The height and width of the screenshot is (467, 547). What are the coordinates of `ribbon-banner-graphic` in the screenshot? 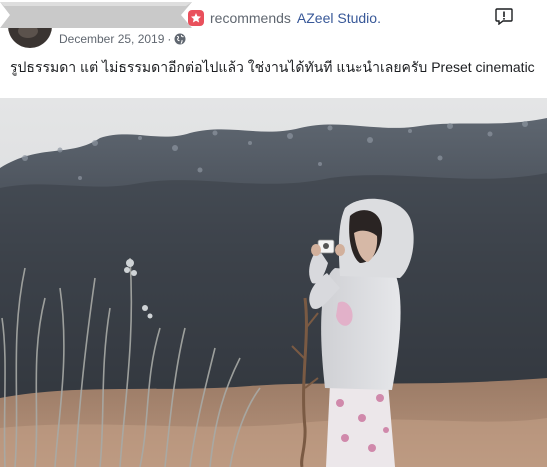 It's located at (96, 15).